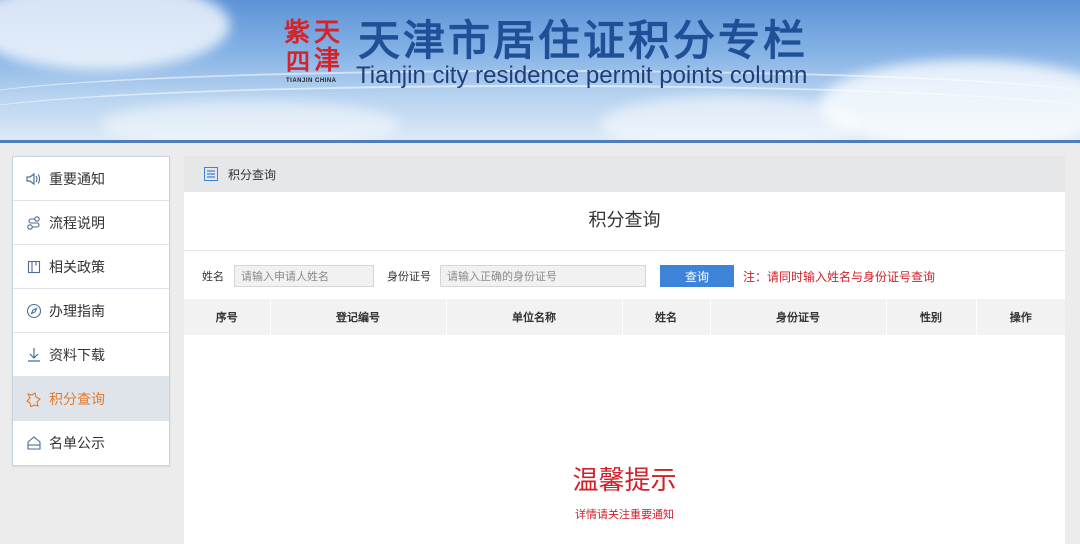 This screenshot has width=1080, height=544. I want to click on results-table: 序号 登记编号 单位名称 姓名 身份证号 性别 操作, so click(624, 317).